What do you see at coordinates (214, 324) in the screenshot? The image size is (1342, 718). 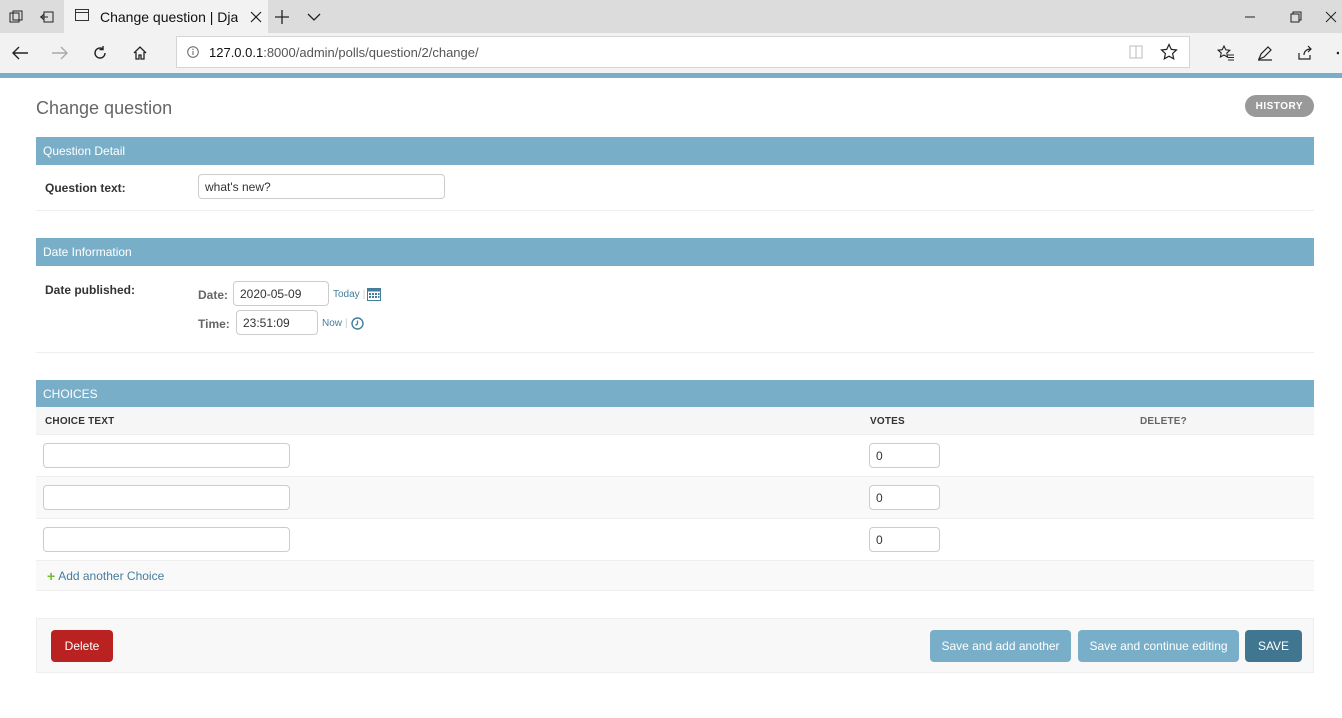 I see `time-label: Time:` at bounding box center [214, 324].